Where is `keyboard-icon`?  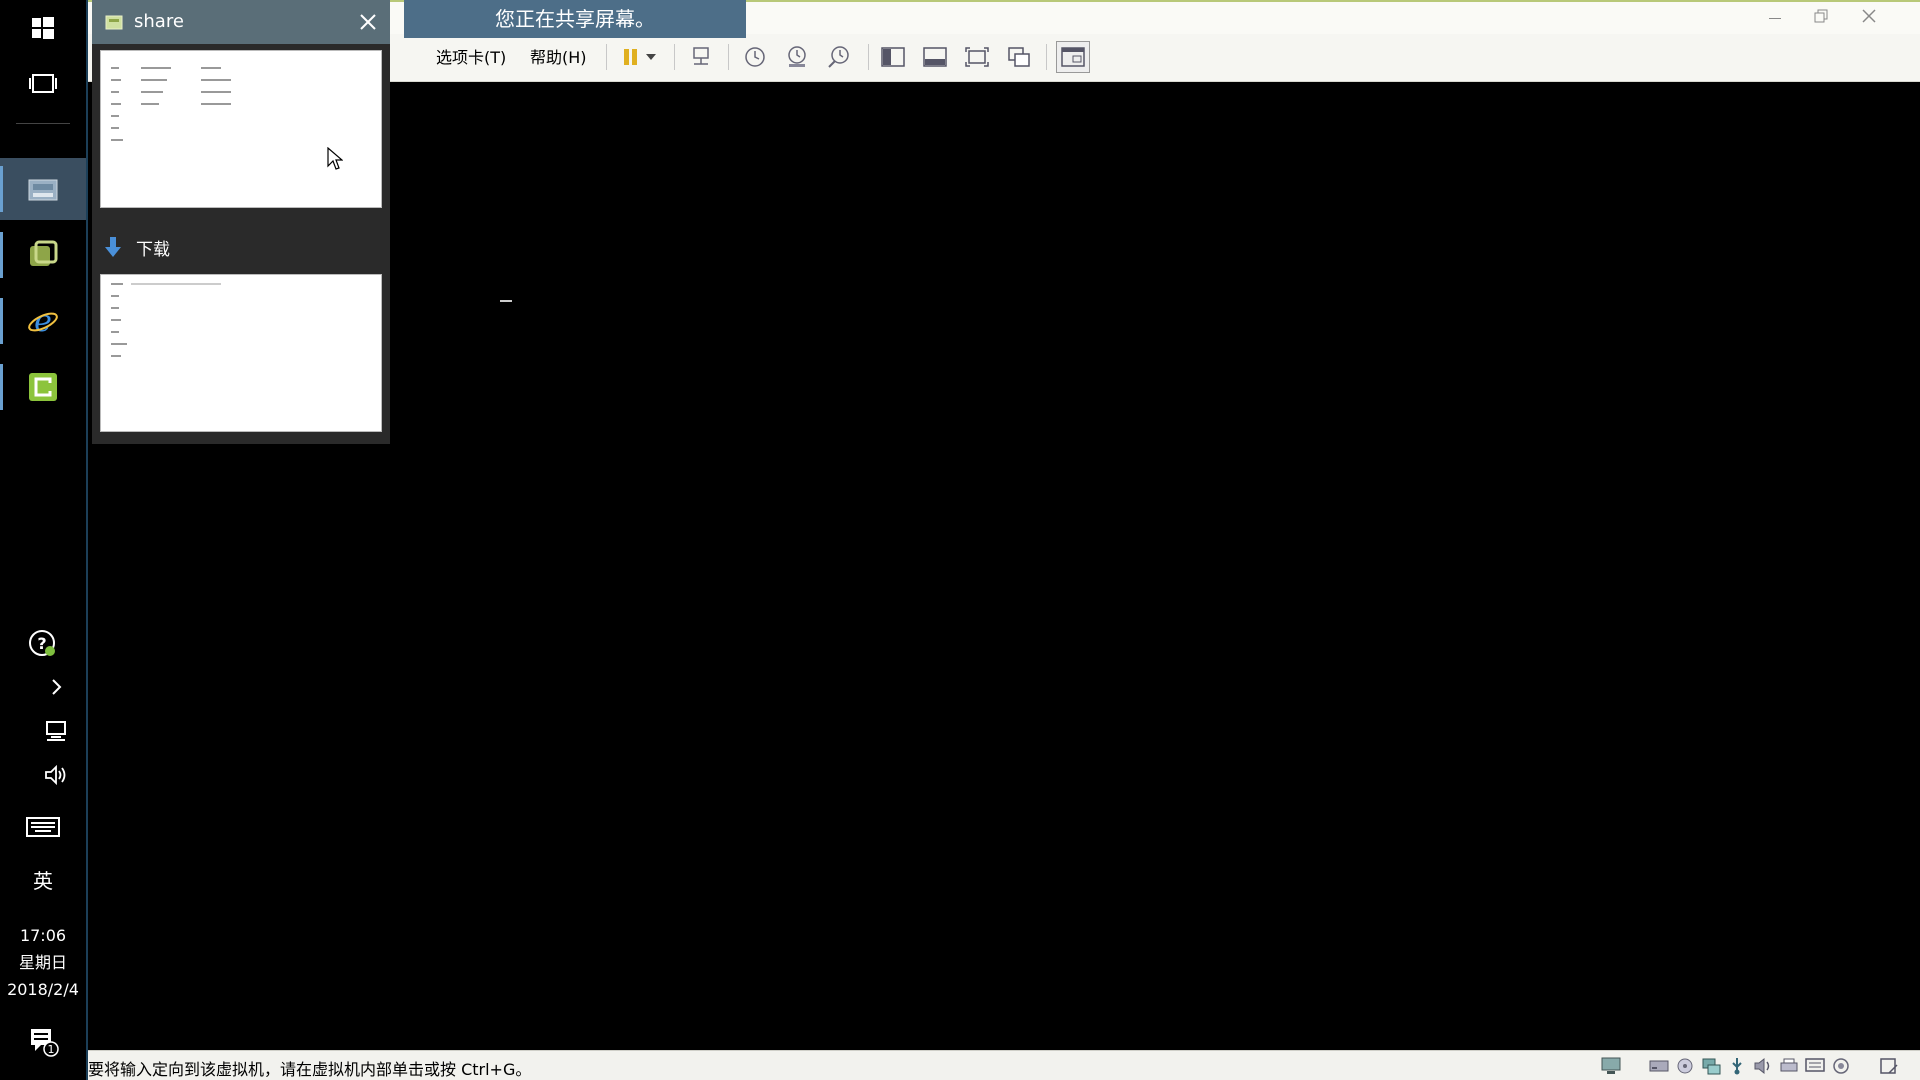
keyboard-icon is located at coordinates (43, 827).